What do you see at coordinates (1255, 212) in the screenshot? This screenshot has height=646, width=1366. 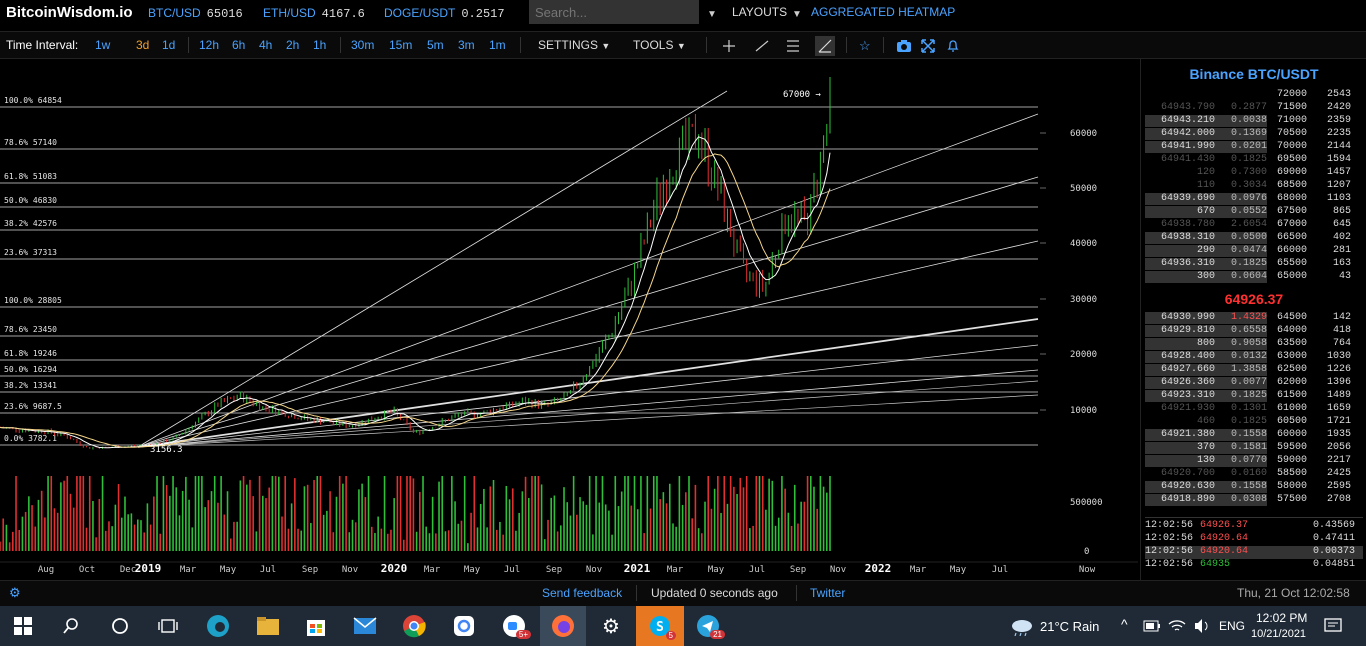 I see `ask-row: 670 0.0552 67500 865` at bounding box center [1255, 212].